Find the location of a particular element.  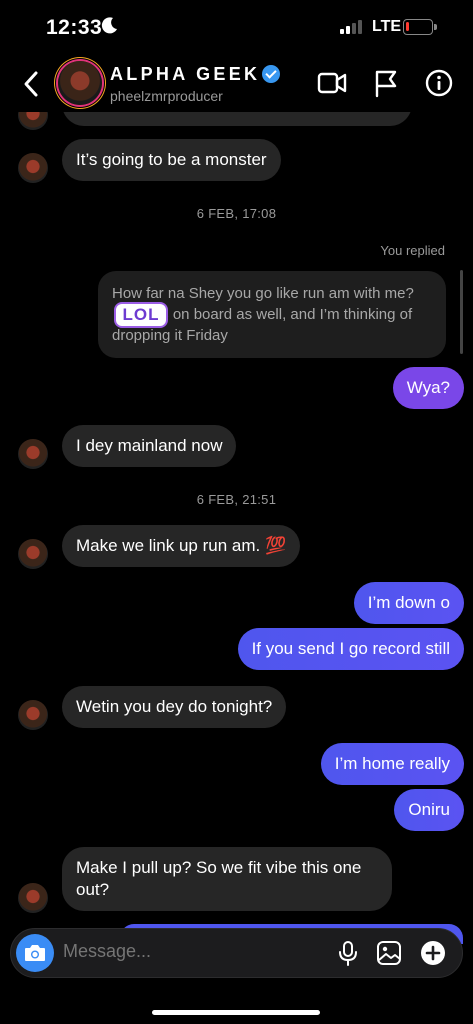

message-composer is located at coordinates (236, 953).